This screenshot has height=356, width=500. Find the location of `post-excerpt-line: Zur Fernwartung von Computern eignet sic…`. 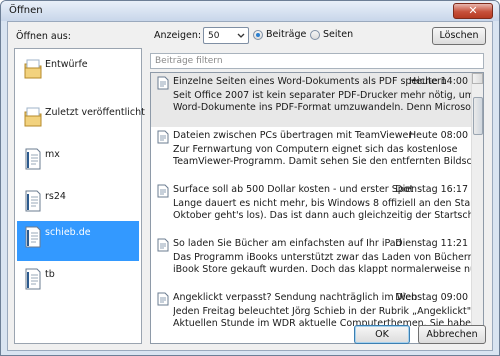

post-excerpt-line: Zur Fernwartung von Computern eignet sic… is located at coordinates (315, 149).